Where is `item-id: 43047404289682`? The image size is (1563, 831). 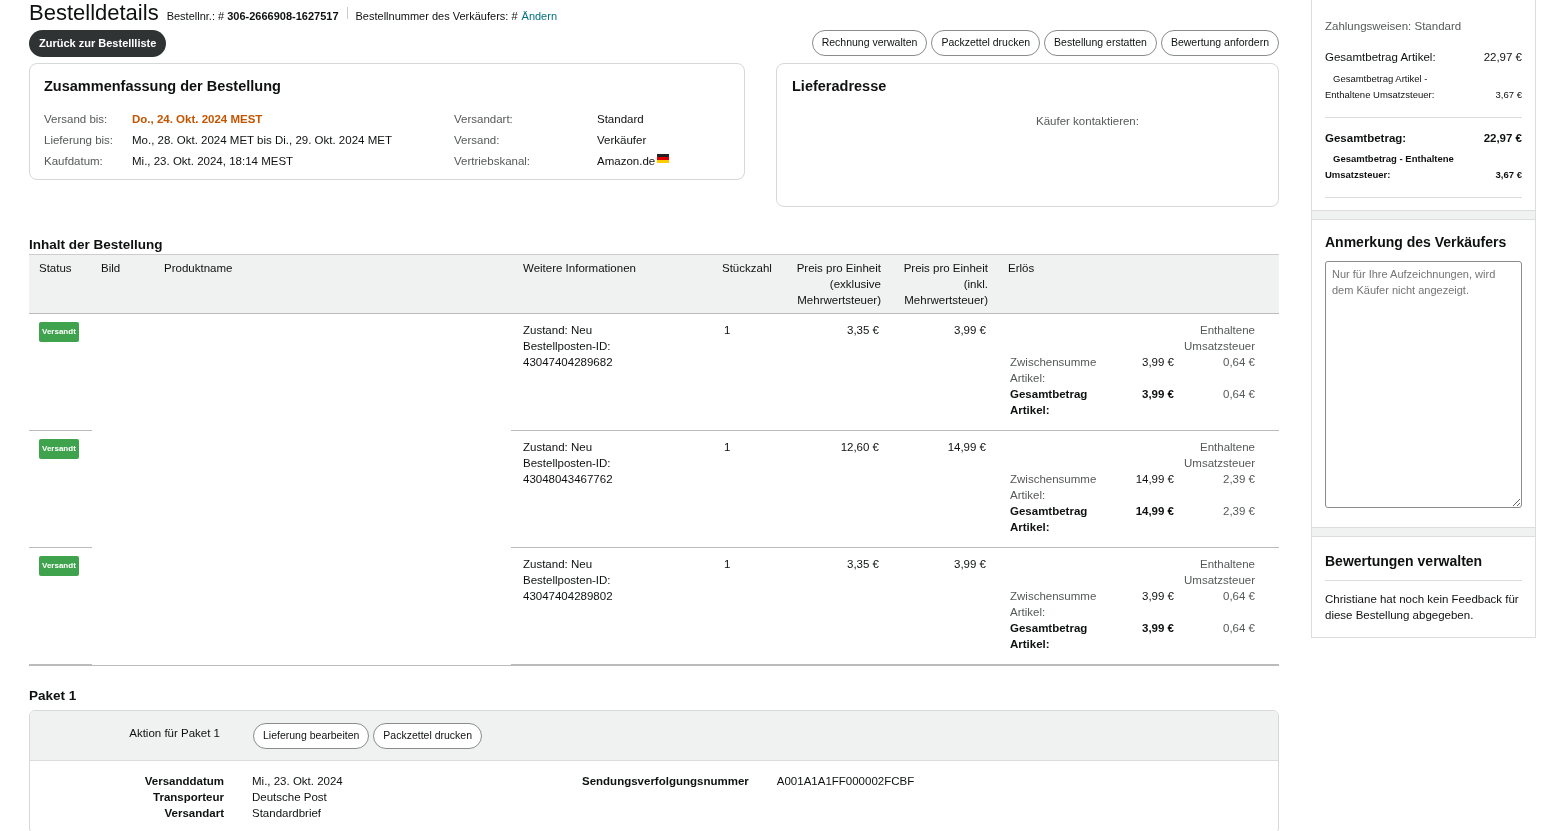 item-id: 43047404289682 is located at coordinates (568, 362).